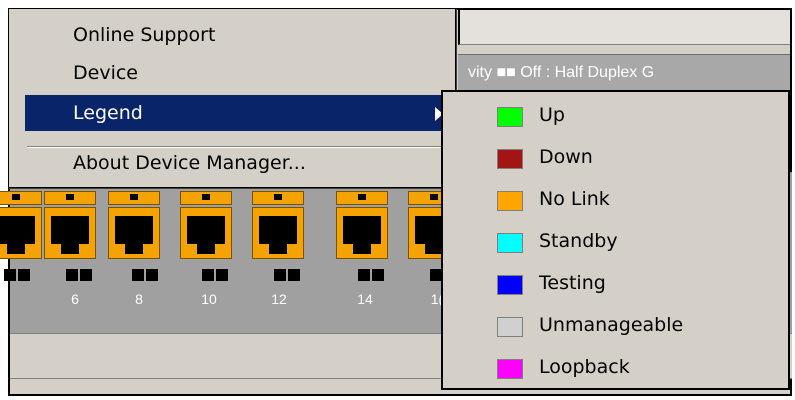  I want to click on legend-label: No Link, so click(574, 199).